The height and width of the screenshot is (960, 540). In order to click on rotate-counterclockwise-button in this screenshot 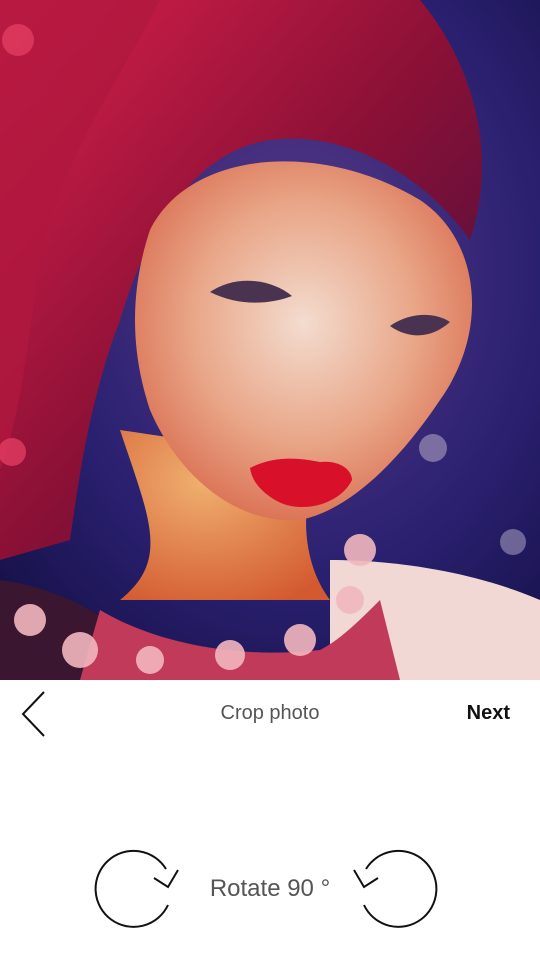, I will do `click(394, 890)`.